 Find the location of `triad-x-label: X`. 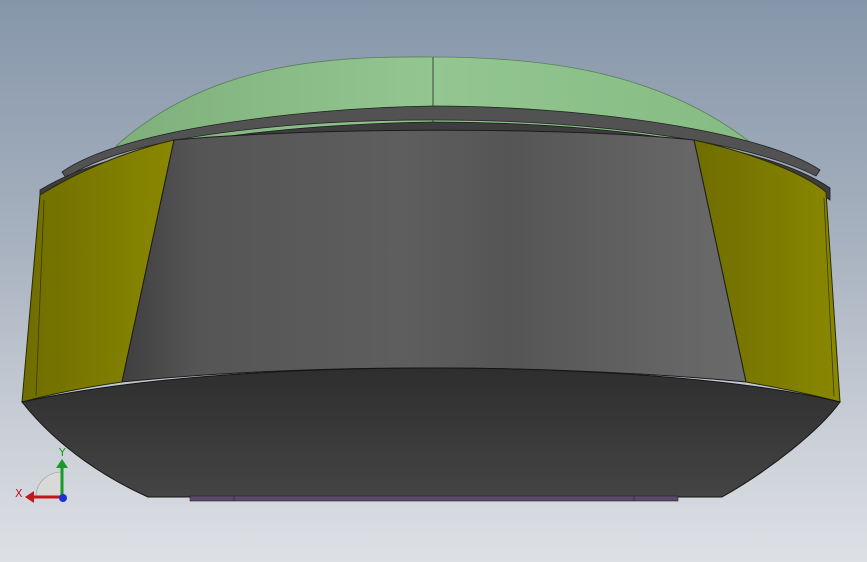

triad-x-label: X is located at coordinates (19, 493).